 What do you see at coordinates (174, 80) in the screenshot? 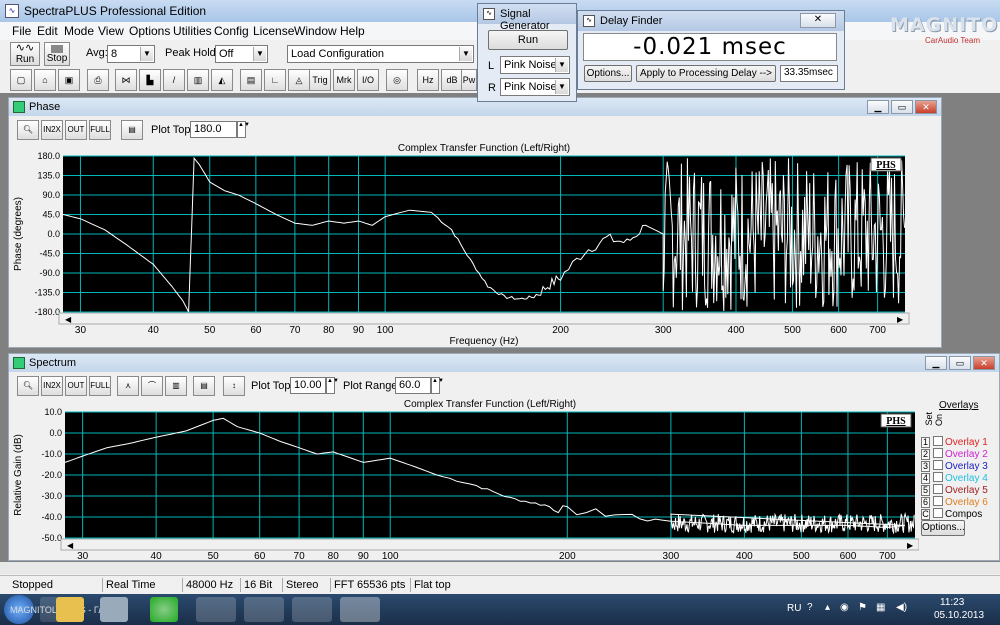
I see `phase-icon: /` at bounding box center [174, 80].